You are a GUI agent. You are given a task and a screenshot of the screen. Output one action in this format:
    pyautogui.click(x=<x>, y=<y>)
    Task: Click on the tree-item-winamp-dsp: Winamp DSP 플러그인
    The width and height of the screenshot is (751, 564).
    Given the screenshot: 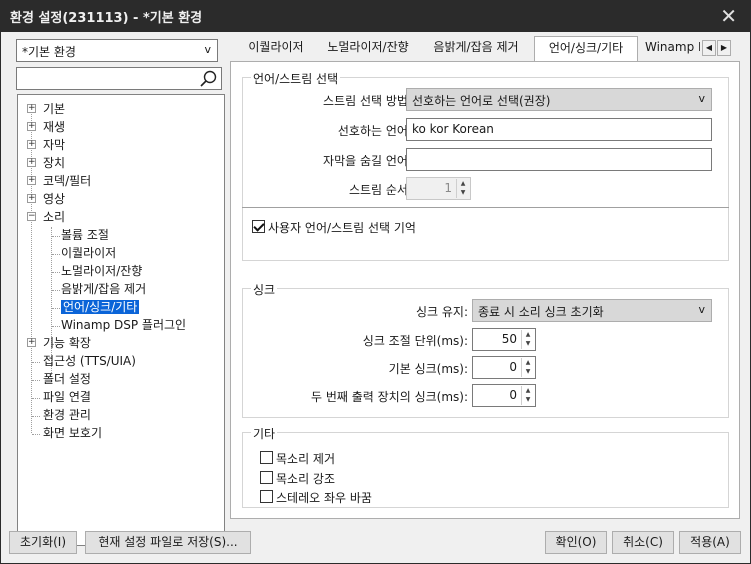 What is the action you would take?
    pyautogui.click(x=123, y=325)
    